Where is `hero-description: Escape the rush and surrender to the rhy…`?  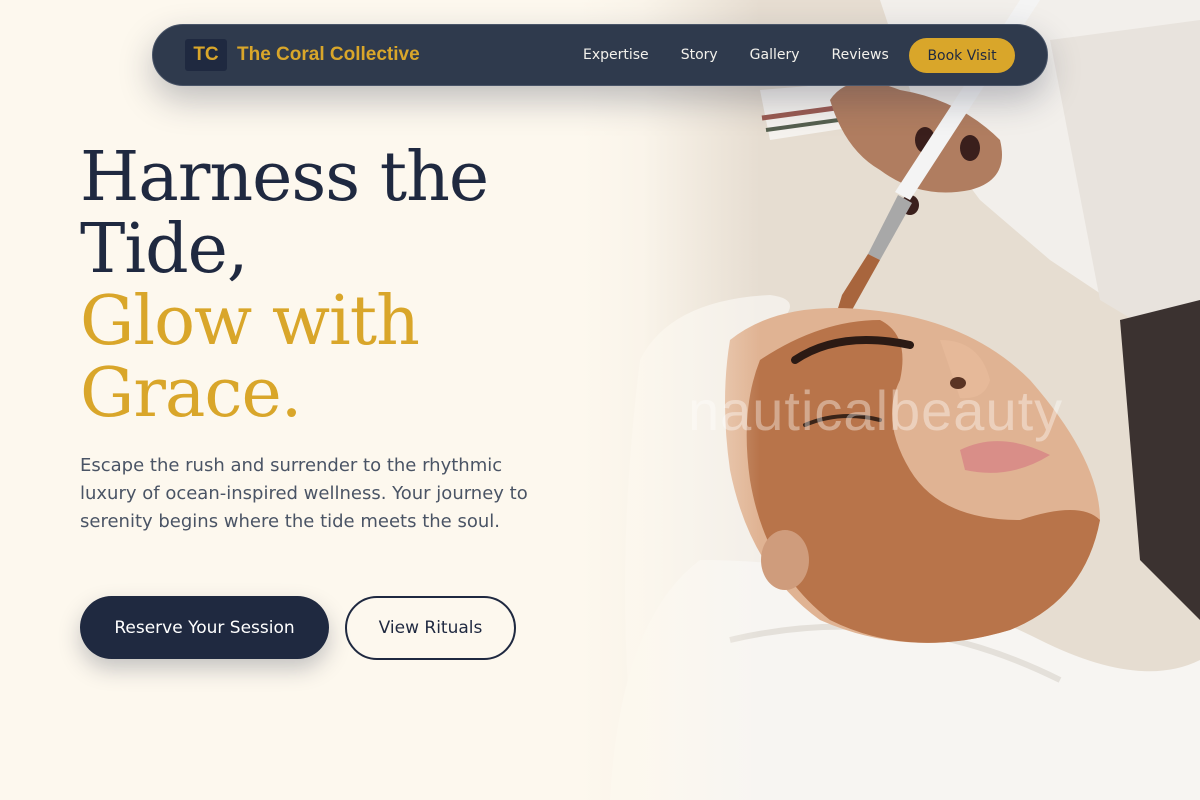
hero-description: Escape the rush and surrender to the rhy… is located at coordinates (304, 493).